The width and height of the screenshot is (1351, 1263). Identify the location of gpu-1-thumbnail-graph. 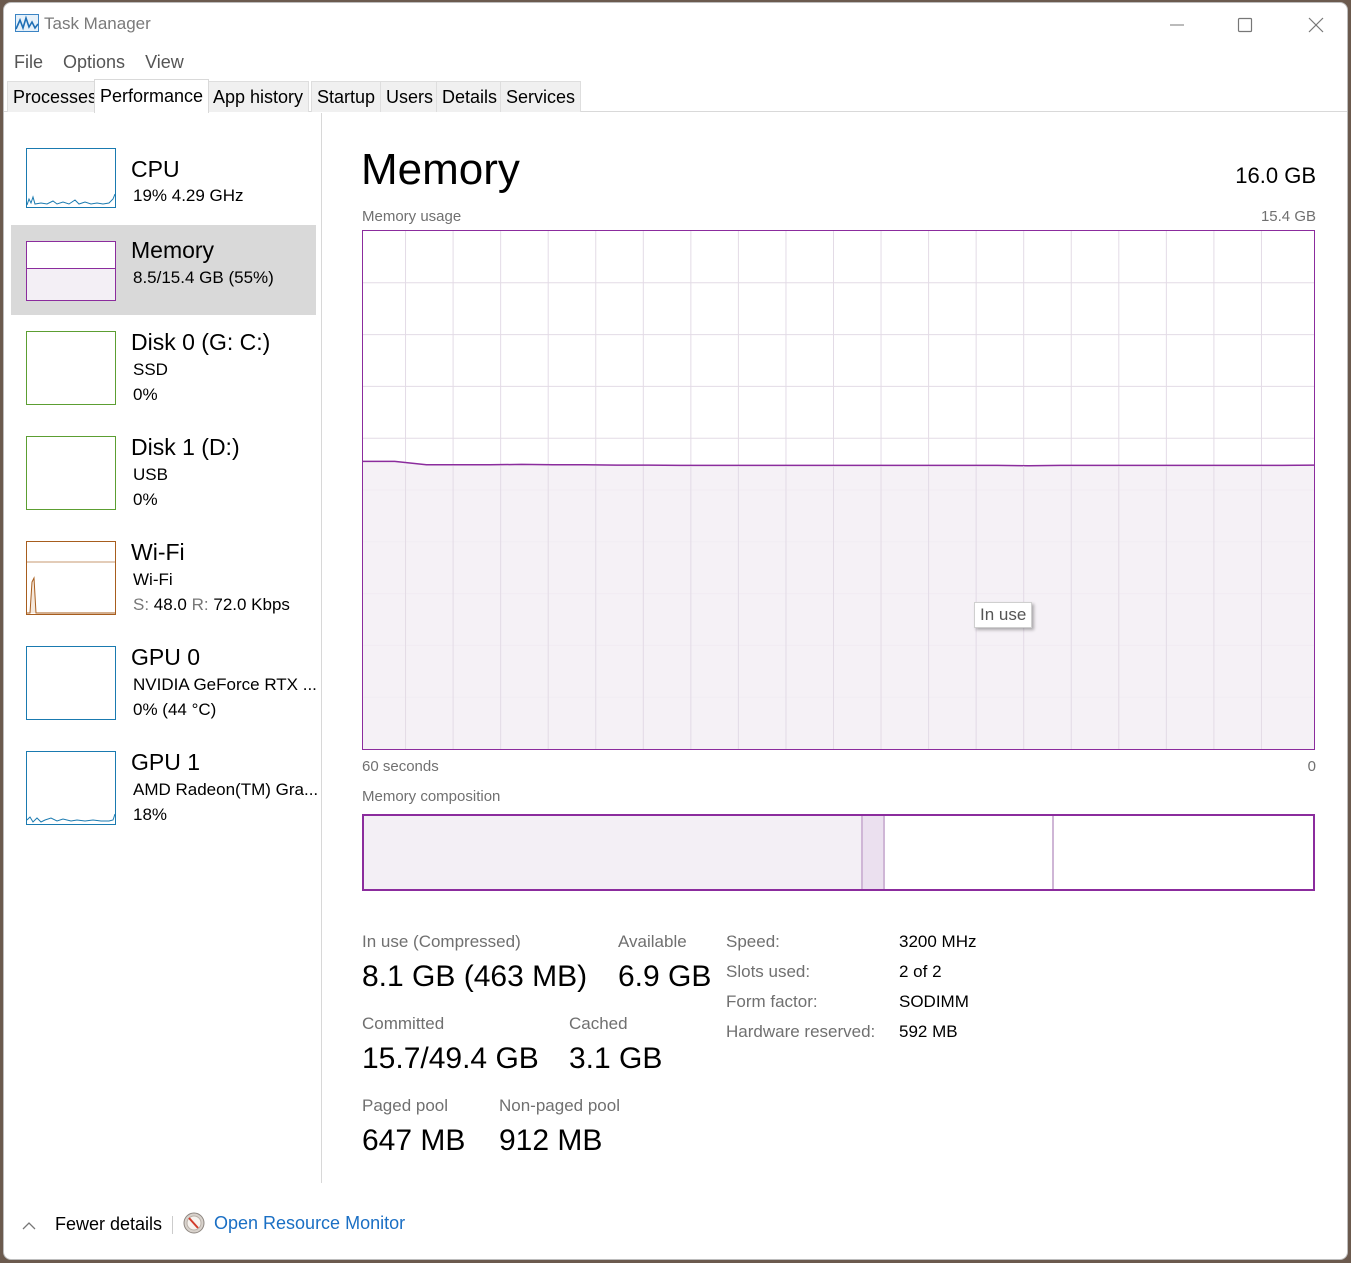
(71, 788).